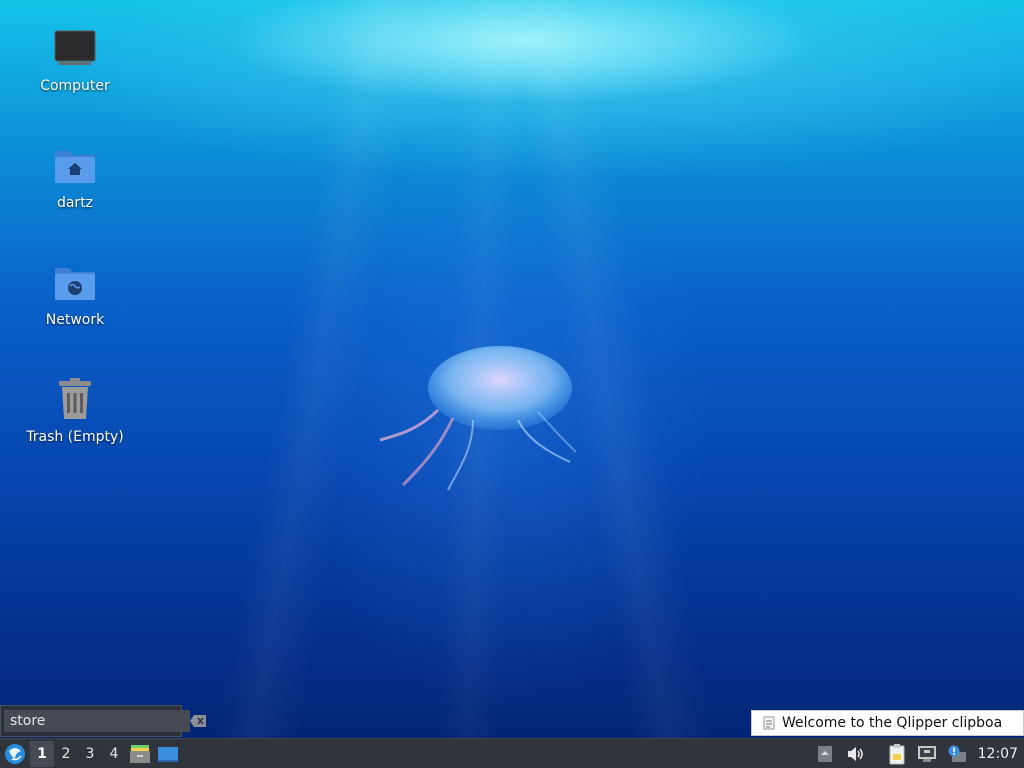  Describe the element at coordinates (892, 723) in the screenshot. I see `notification-text: Welcome to the Qlipper clipboa` at that location.